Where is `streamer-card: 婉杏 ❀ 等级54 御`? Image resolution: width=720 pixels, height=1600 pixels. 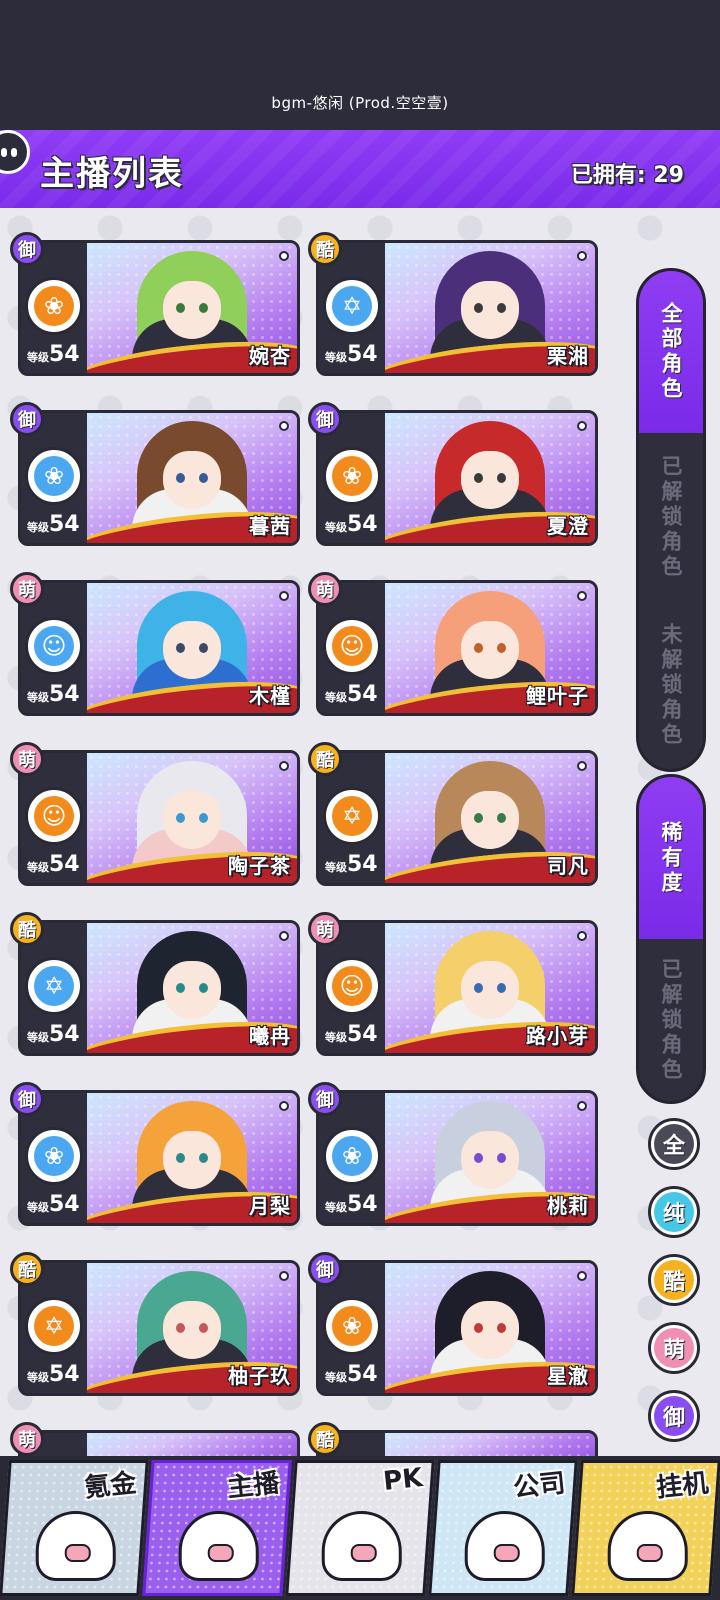
streamer-card: 婉杏 ❀ 等级54 御 is located at coordinates (155, 304).